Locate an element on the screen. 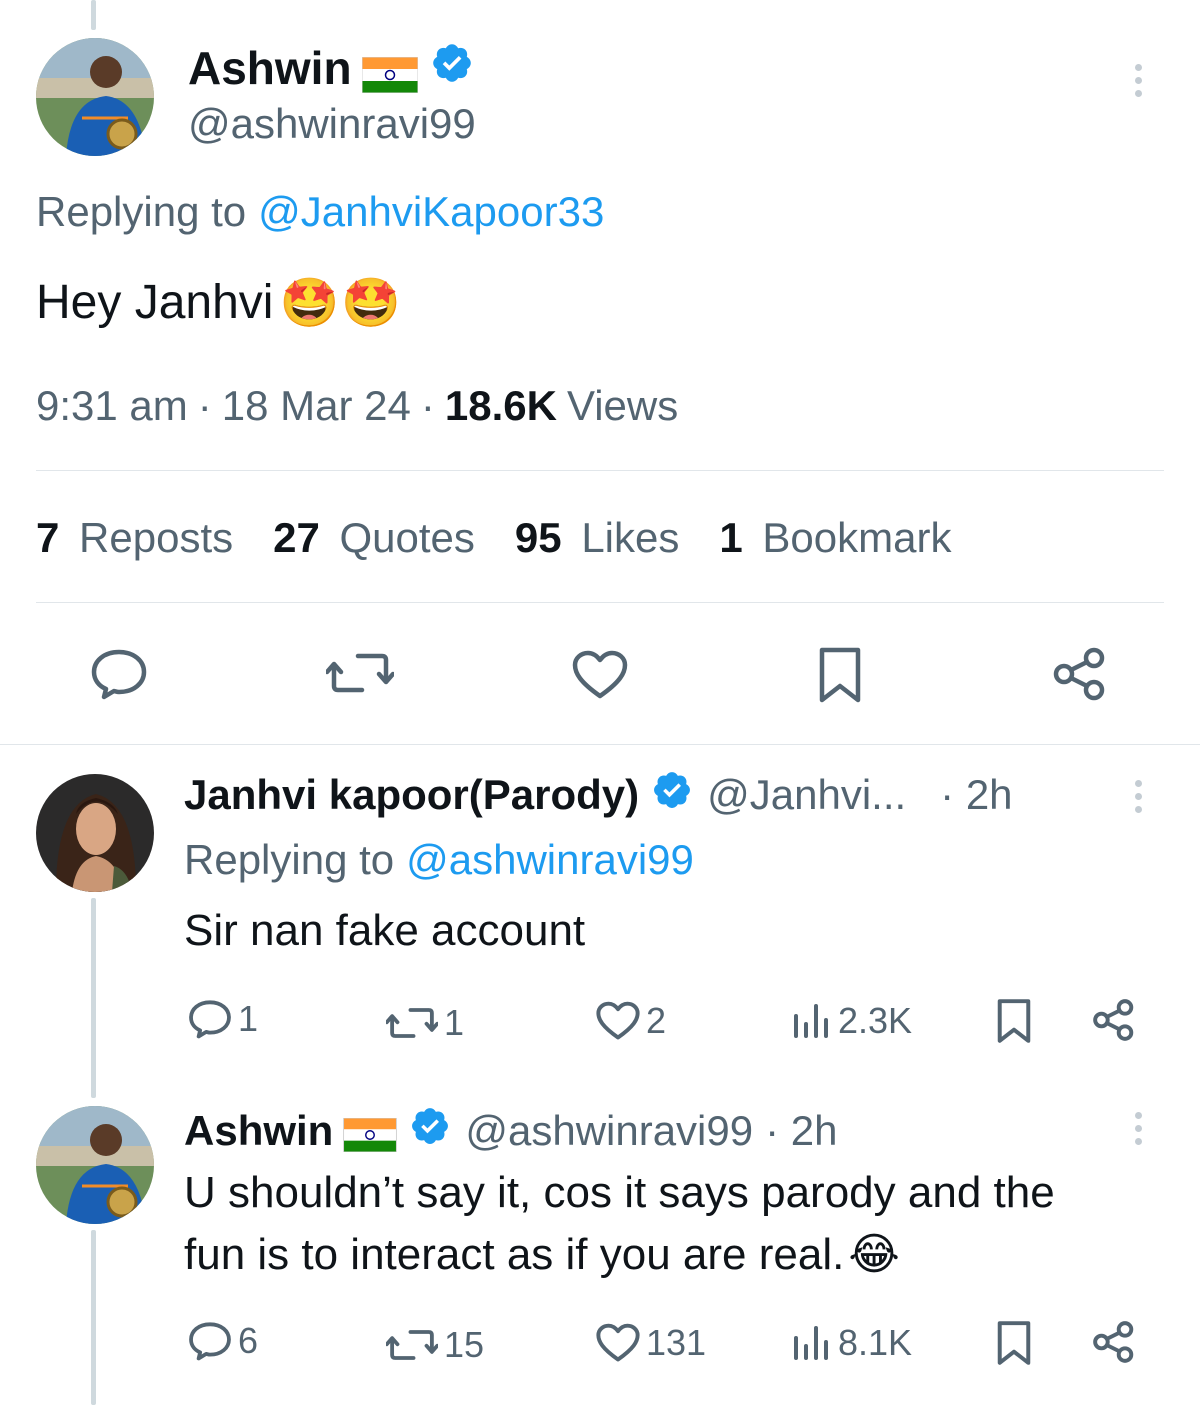  repost-button: 15 is located at coordinates (435, 1345).